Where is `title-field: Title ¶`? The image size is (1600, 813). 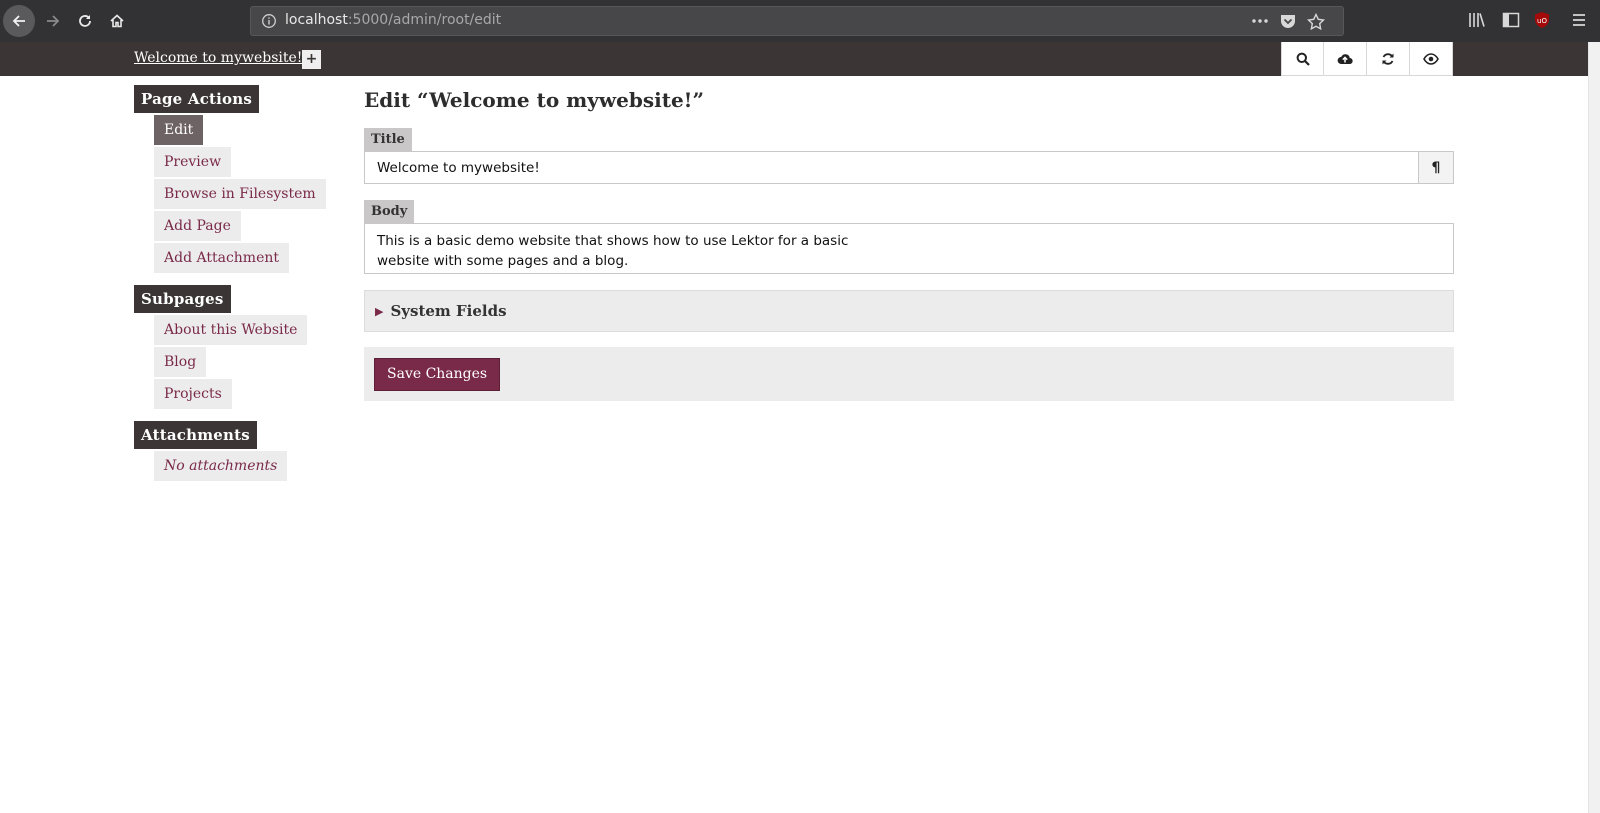 title-field: Title ¶ is located at coordinates (909, 156).